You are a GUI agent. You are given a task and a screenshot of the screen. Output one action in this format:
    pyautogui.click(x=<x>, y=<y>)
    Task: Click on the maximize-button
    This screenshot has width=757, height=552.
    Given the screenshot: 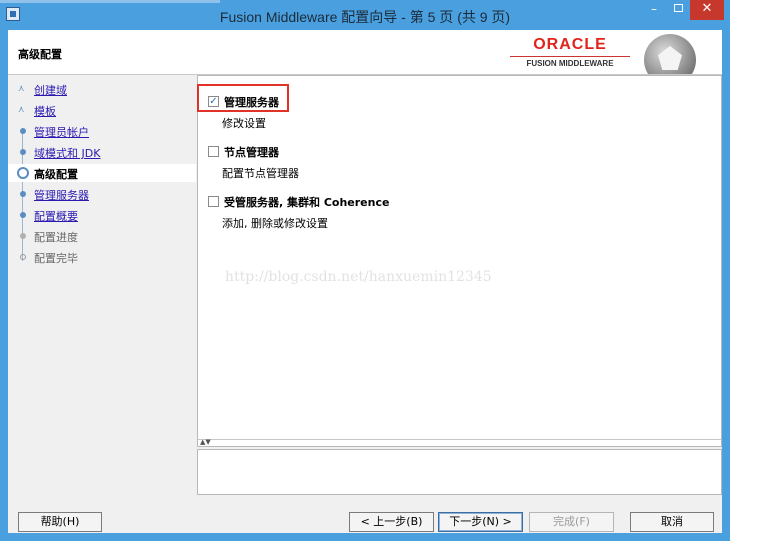 What is the action you would take?
    pyautogui.click(x=678, y=10)
    